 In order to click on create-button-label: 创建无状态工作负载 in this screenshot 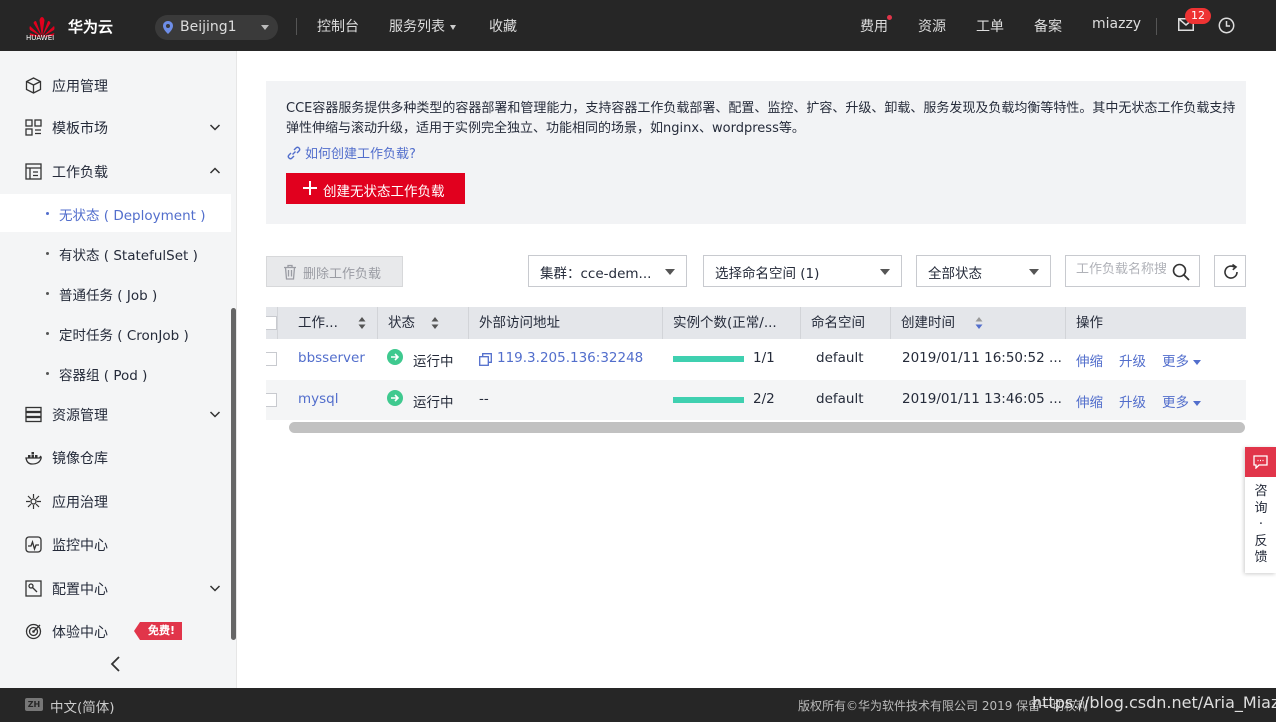, I will do `click(384, 192)`.